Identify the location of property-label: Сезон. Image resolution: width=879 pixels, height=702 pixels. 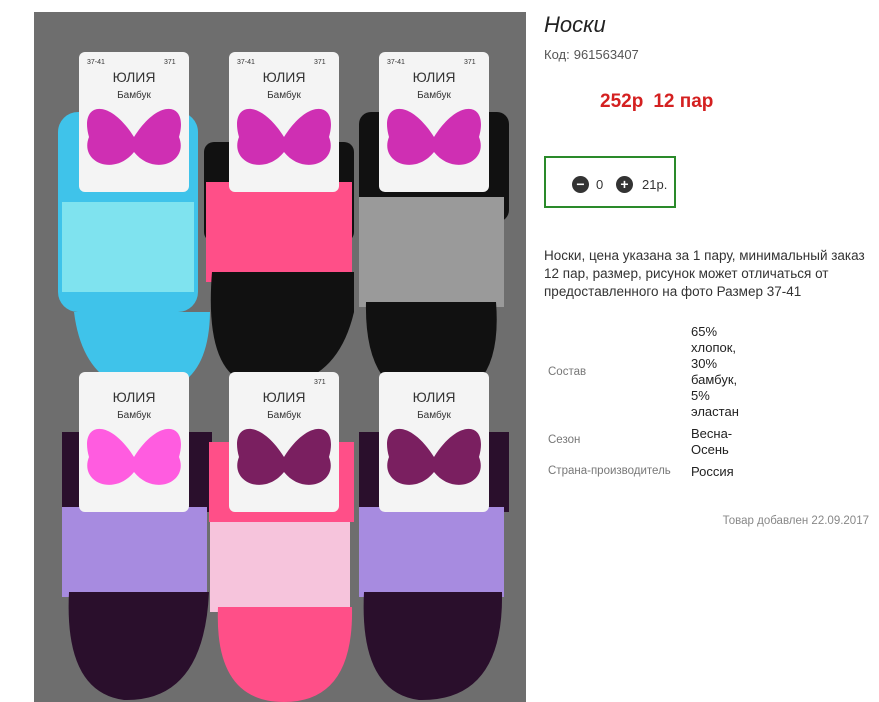
(564, 440).